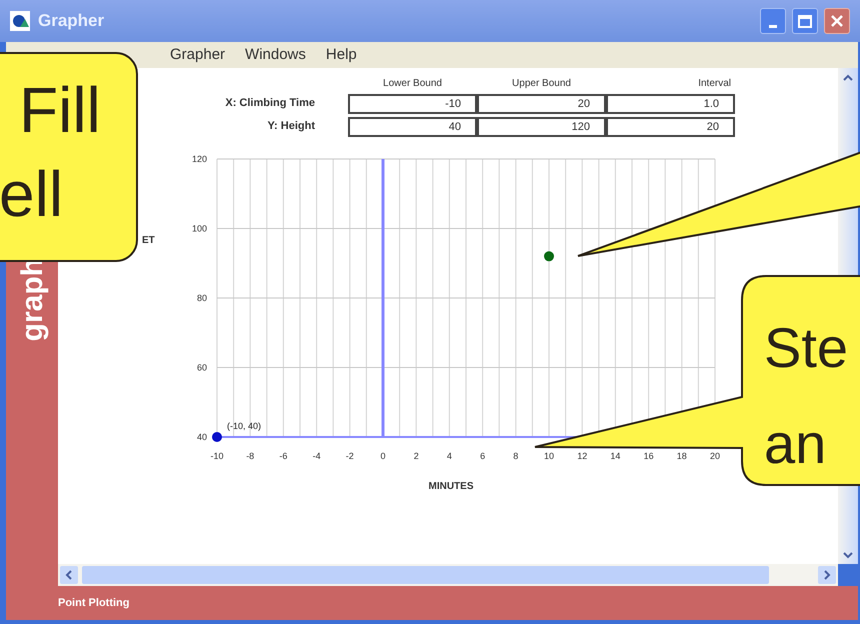 The image size is (860, 624). I want to click on axis-tick-label: 16, so click(649, 456).